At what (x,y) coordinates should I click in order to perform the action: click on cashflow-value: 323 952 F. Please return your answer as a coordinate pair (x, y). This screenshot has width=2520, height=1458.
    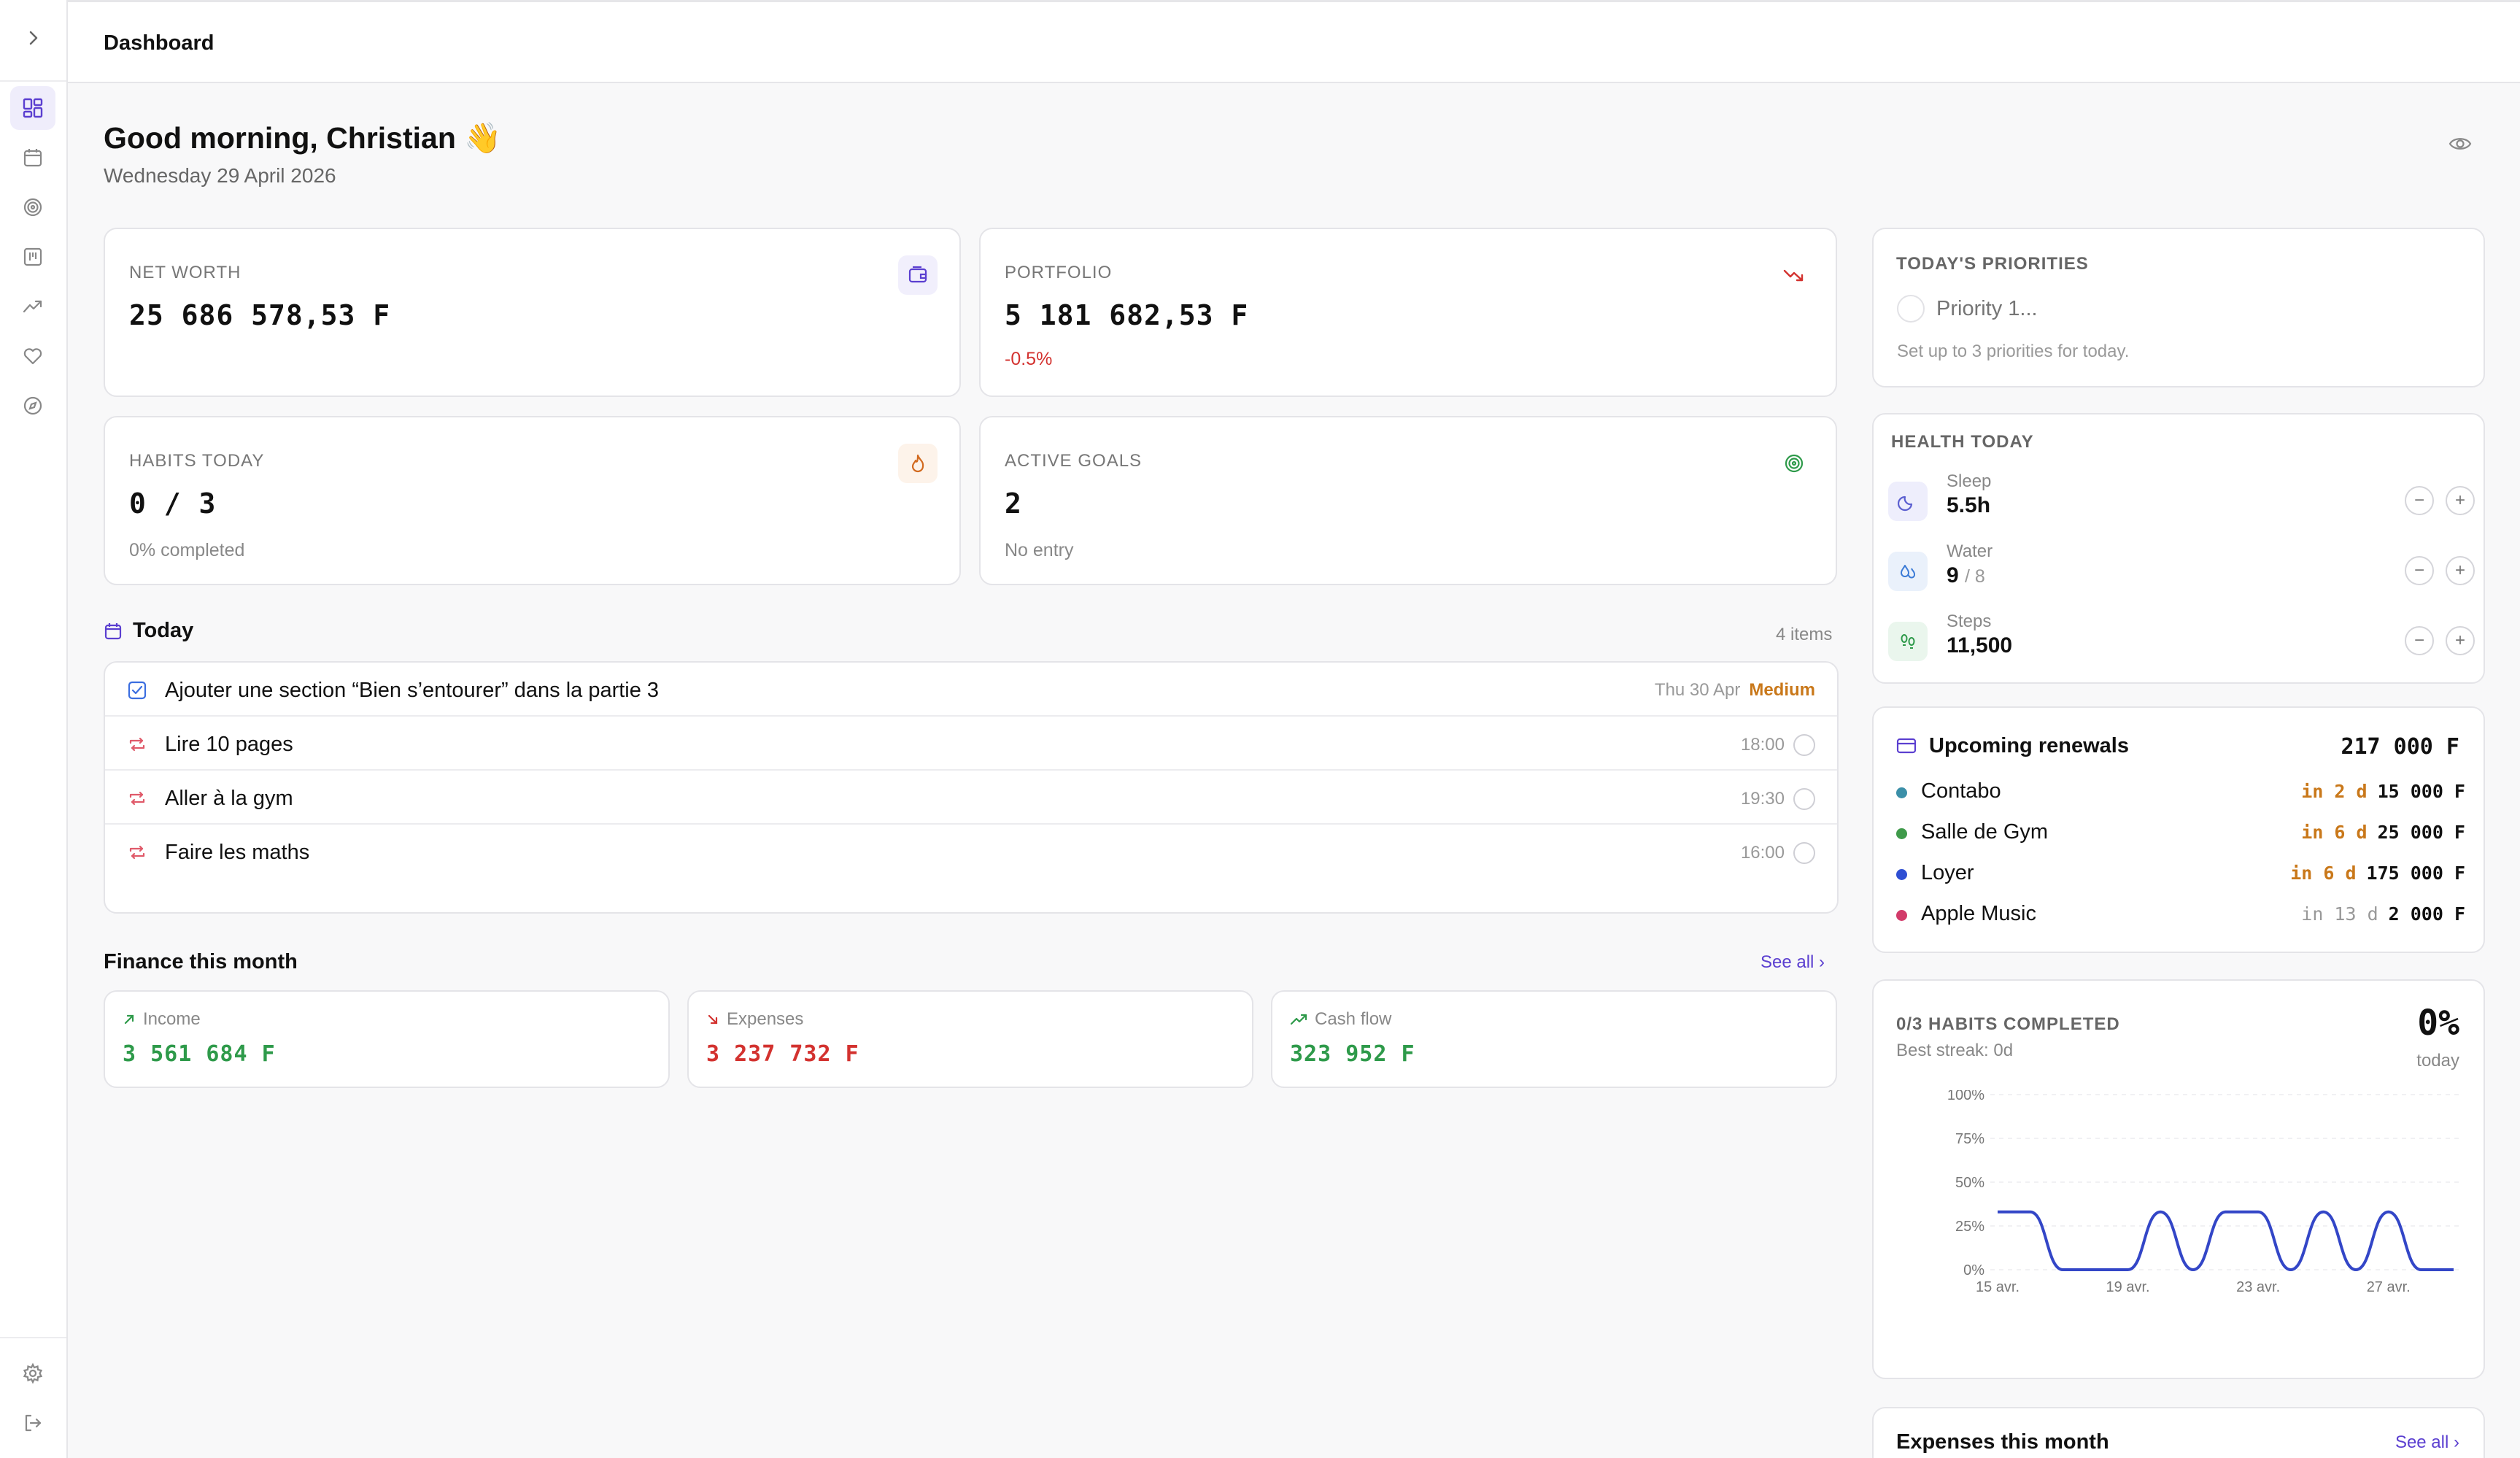
    Looking at the image, I should click on (1352, 1054).